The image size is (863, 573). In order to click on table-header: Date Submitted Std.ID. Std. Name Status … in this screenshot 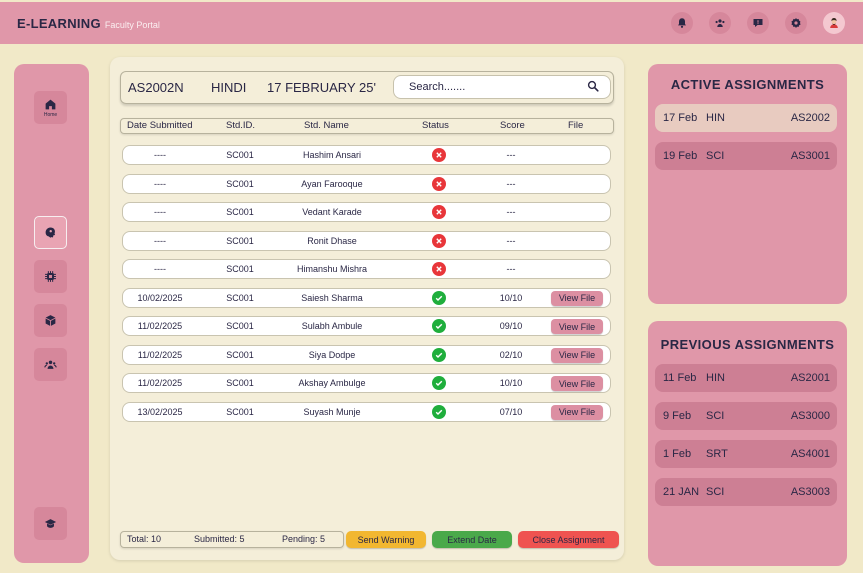, I will do `click(367, 126)`.